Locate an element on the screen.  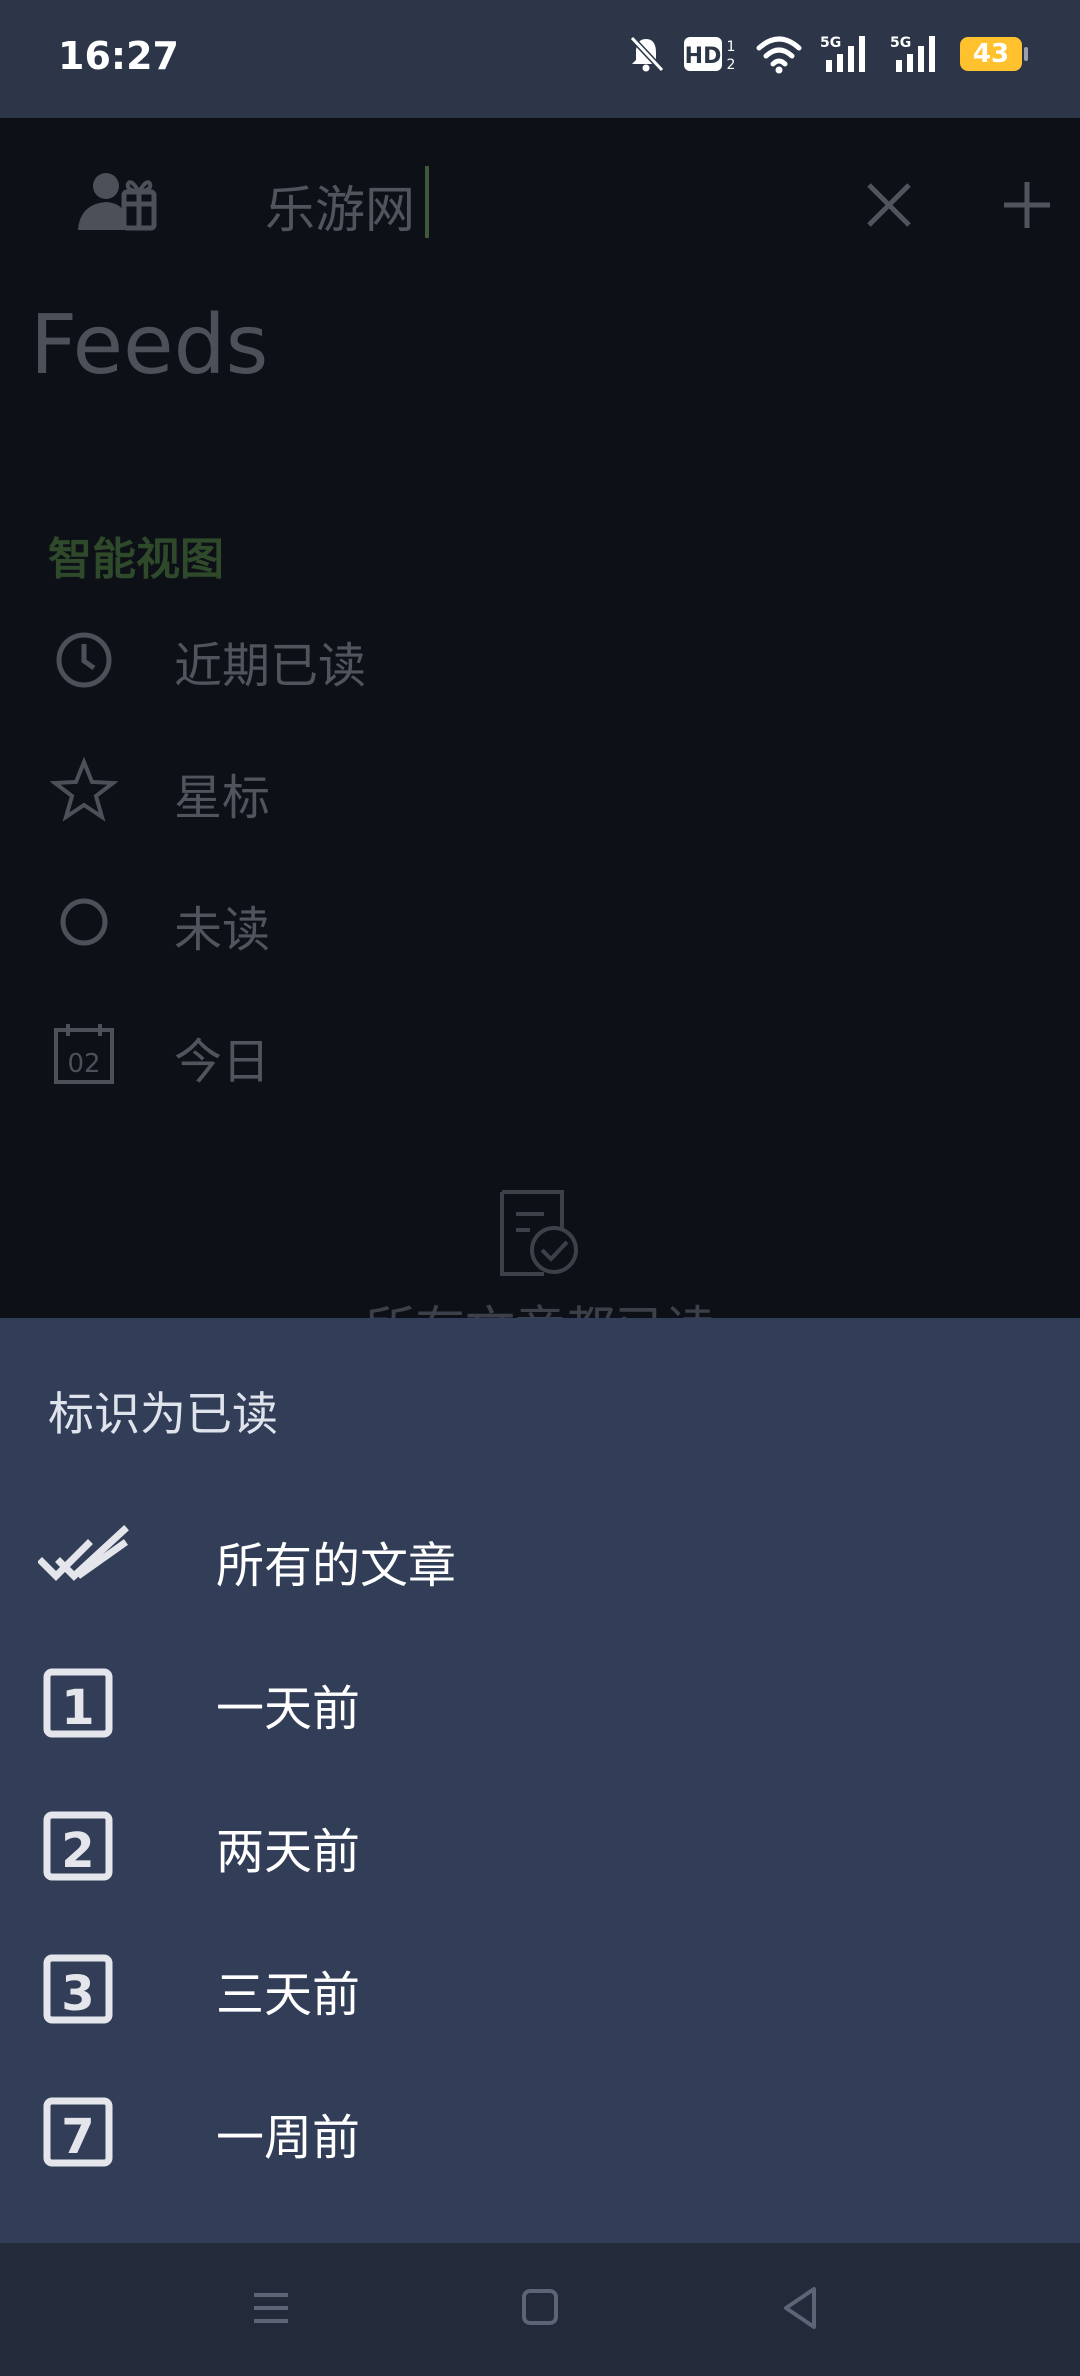
status-bar: 16:27 HD 1 2 5G 5G 43 is located at coordinates (540, 59).